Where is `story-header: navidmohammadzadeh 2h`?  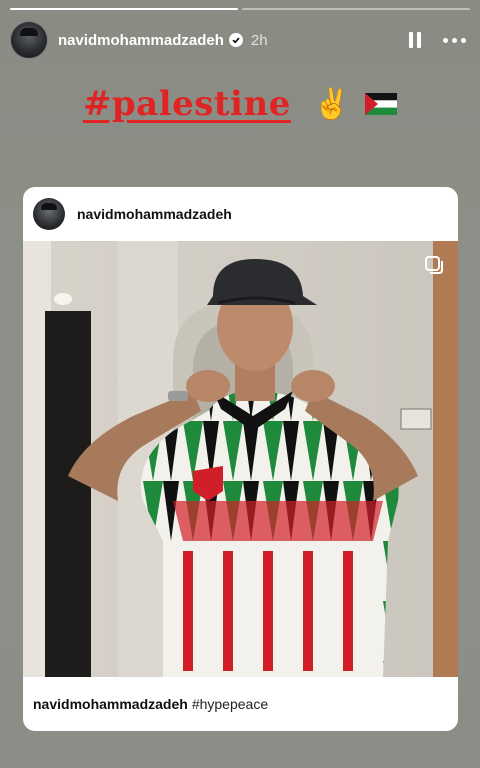 story-header: navidmohammadzadeh 2h is located at coordinates (240, 40).